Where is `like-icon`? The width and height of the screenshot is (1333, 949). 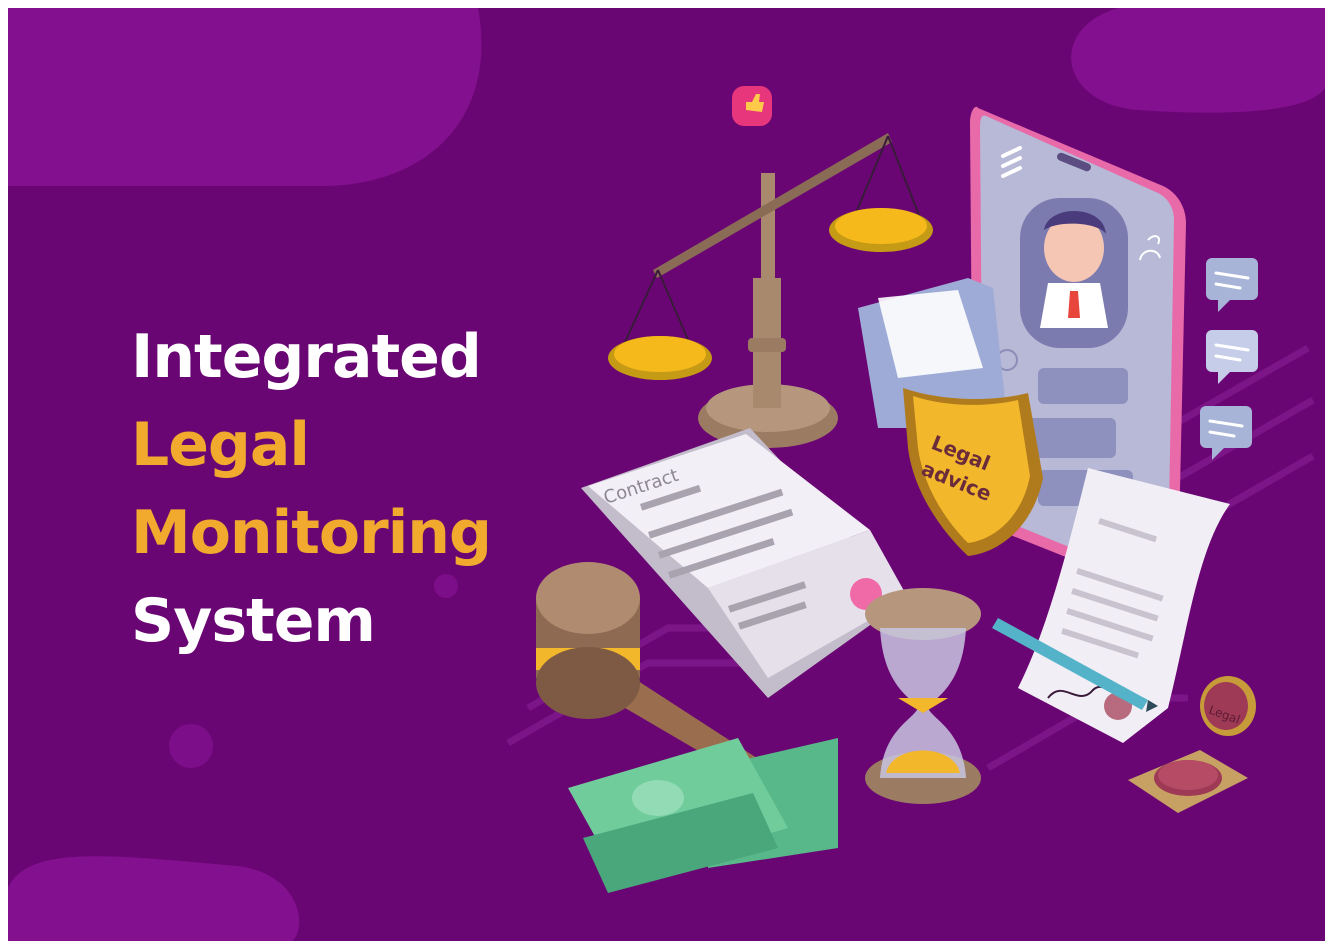
like-icon is located at coordinates (752, 106).